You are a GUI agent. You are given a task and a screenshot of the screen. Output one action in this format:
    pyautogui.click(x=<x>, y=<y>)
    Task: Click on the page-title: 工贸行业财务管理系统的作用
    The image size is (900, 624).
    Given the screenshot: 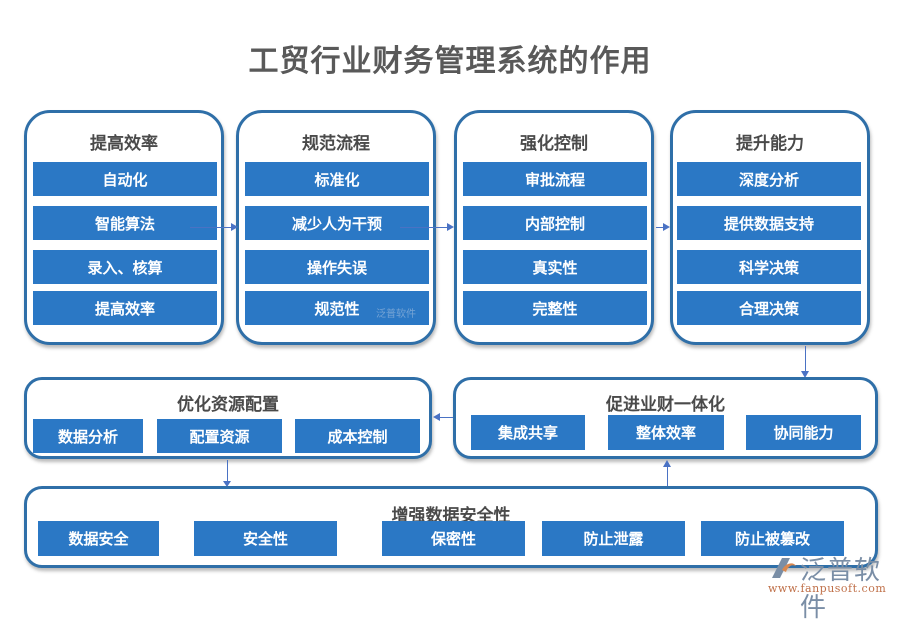 What is the action you would take?
    pyautogui.click(x=450, y=61)
    